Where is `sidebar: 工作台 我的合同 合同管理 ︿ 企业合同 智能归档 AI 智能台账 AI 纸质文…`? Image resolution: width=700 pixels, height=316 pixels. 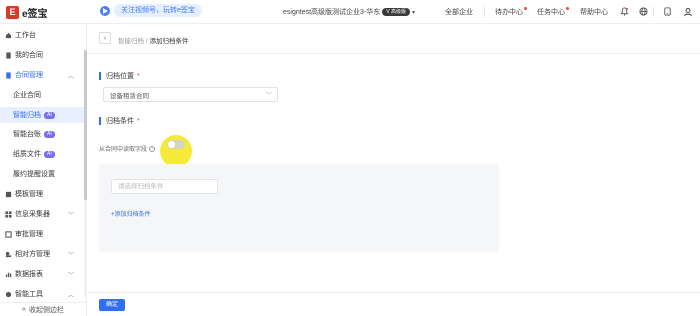 sidebar: 工作台 我的合同 合同管理 ︿ 企业合同 智能归档 AI 智能台账 AI 纸质文… is located at coordinates (43, 170).